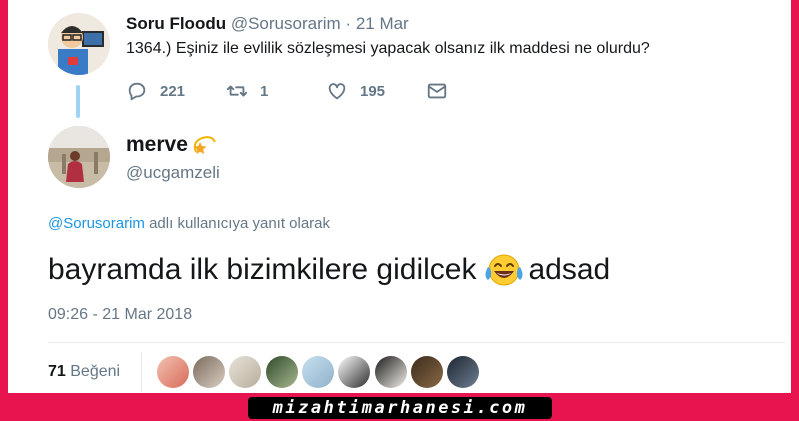 The width and height of the screenshot is (799, 421). Describe the element at coordinates (141, 372) in the screenshot. I see `stats-separator` at that location.